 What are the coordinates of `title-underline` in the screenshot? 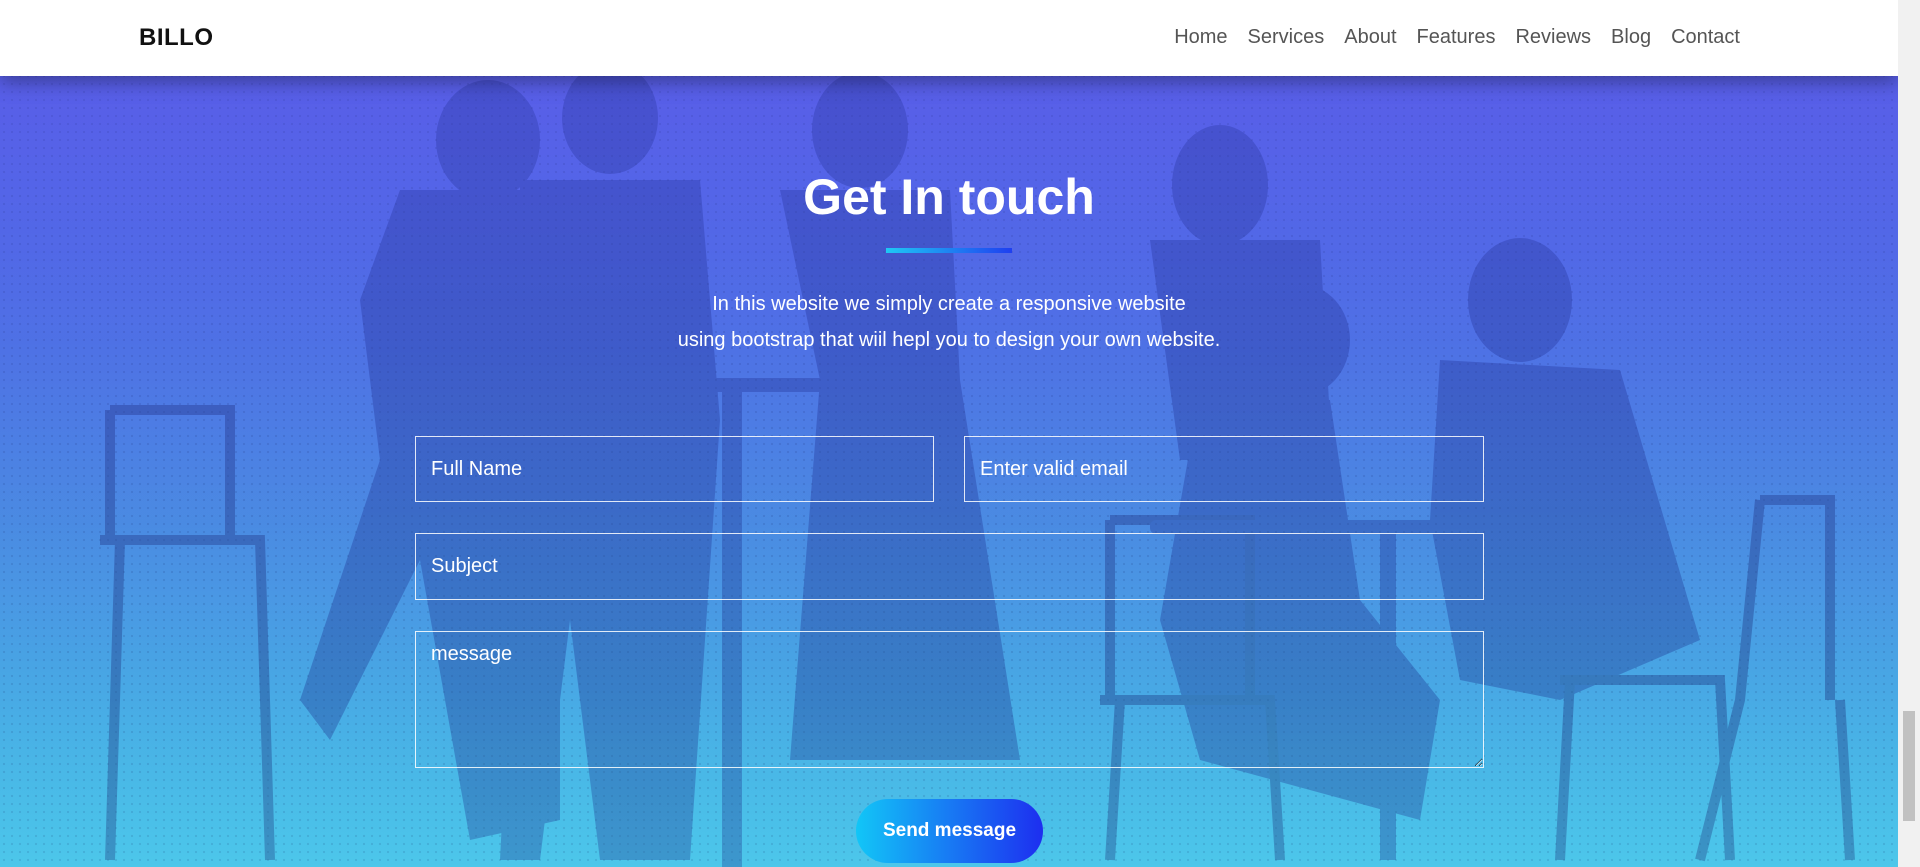 It's located at (949, 250).